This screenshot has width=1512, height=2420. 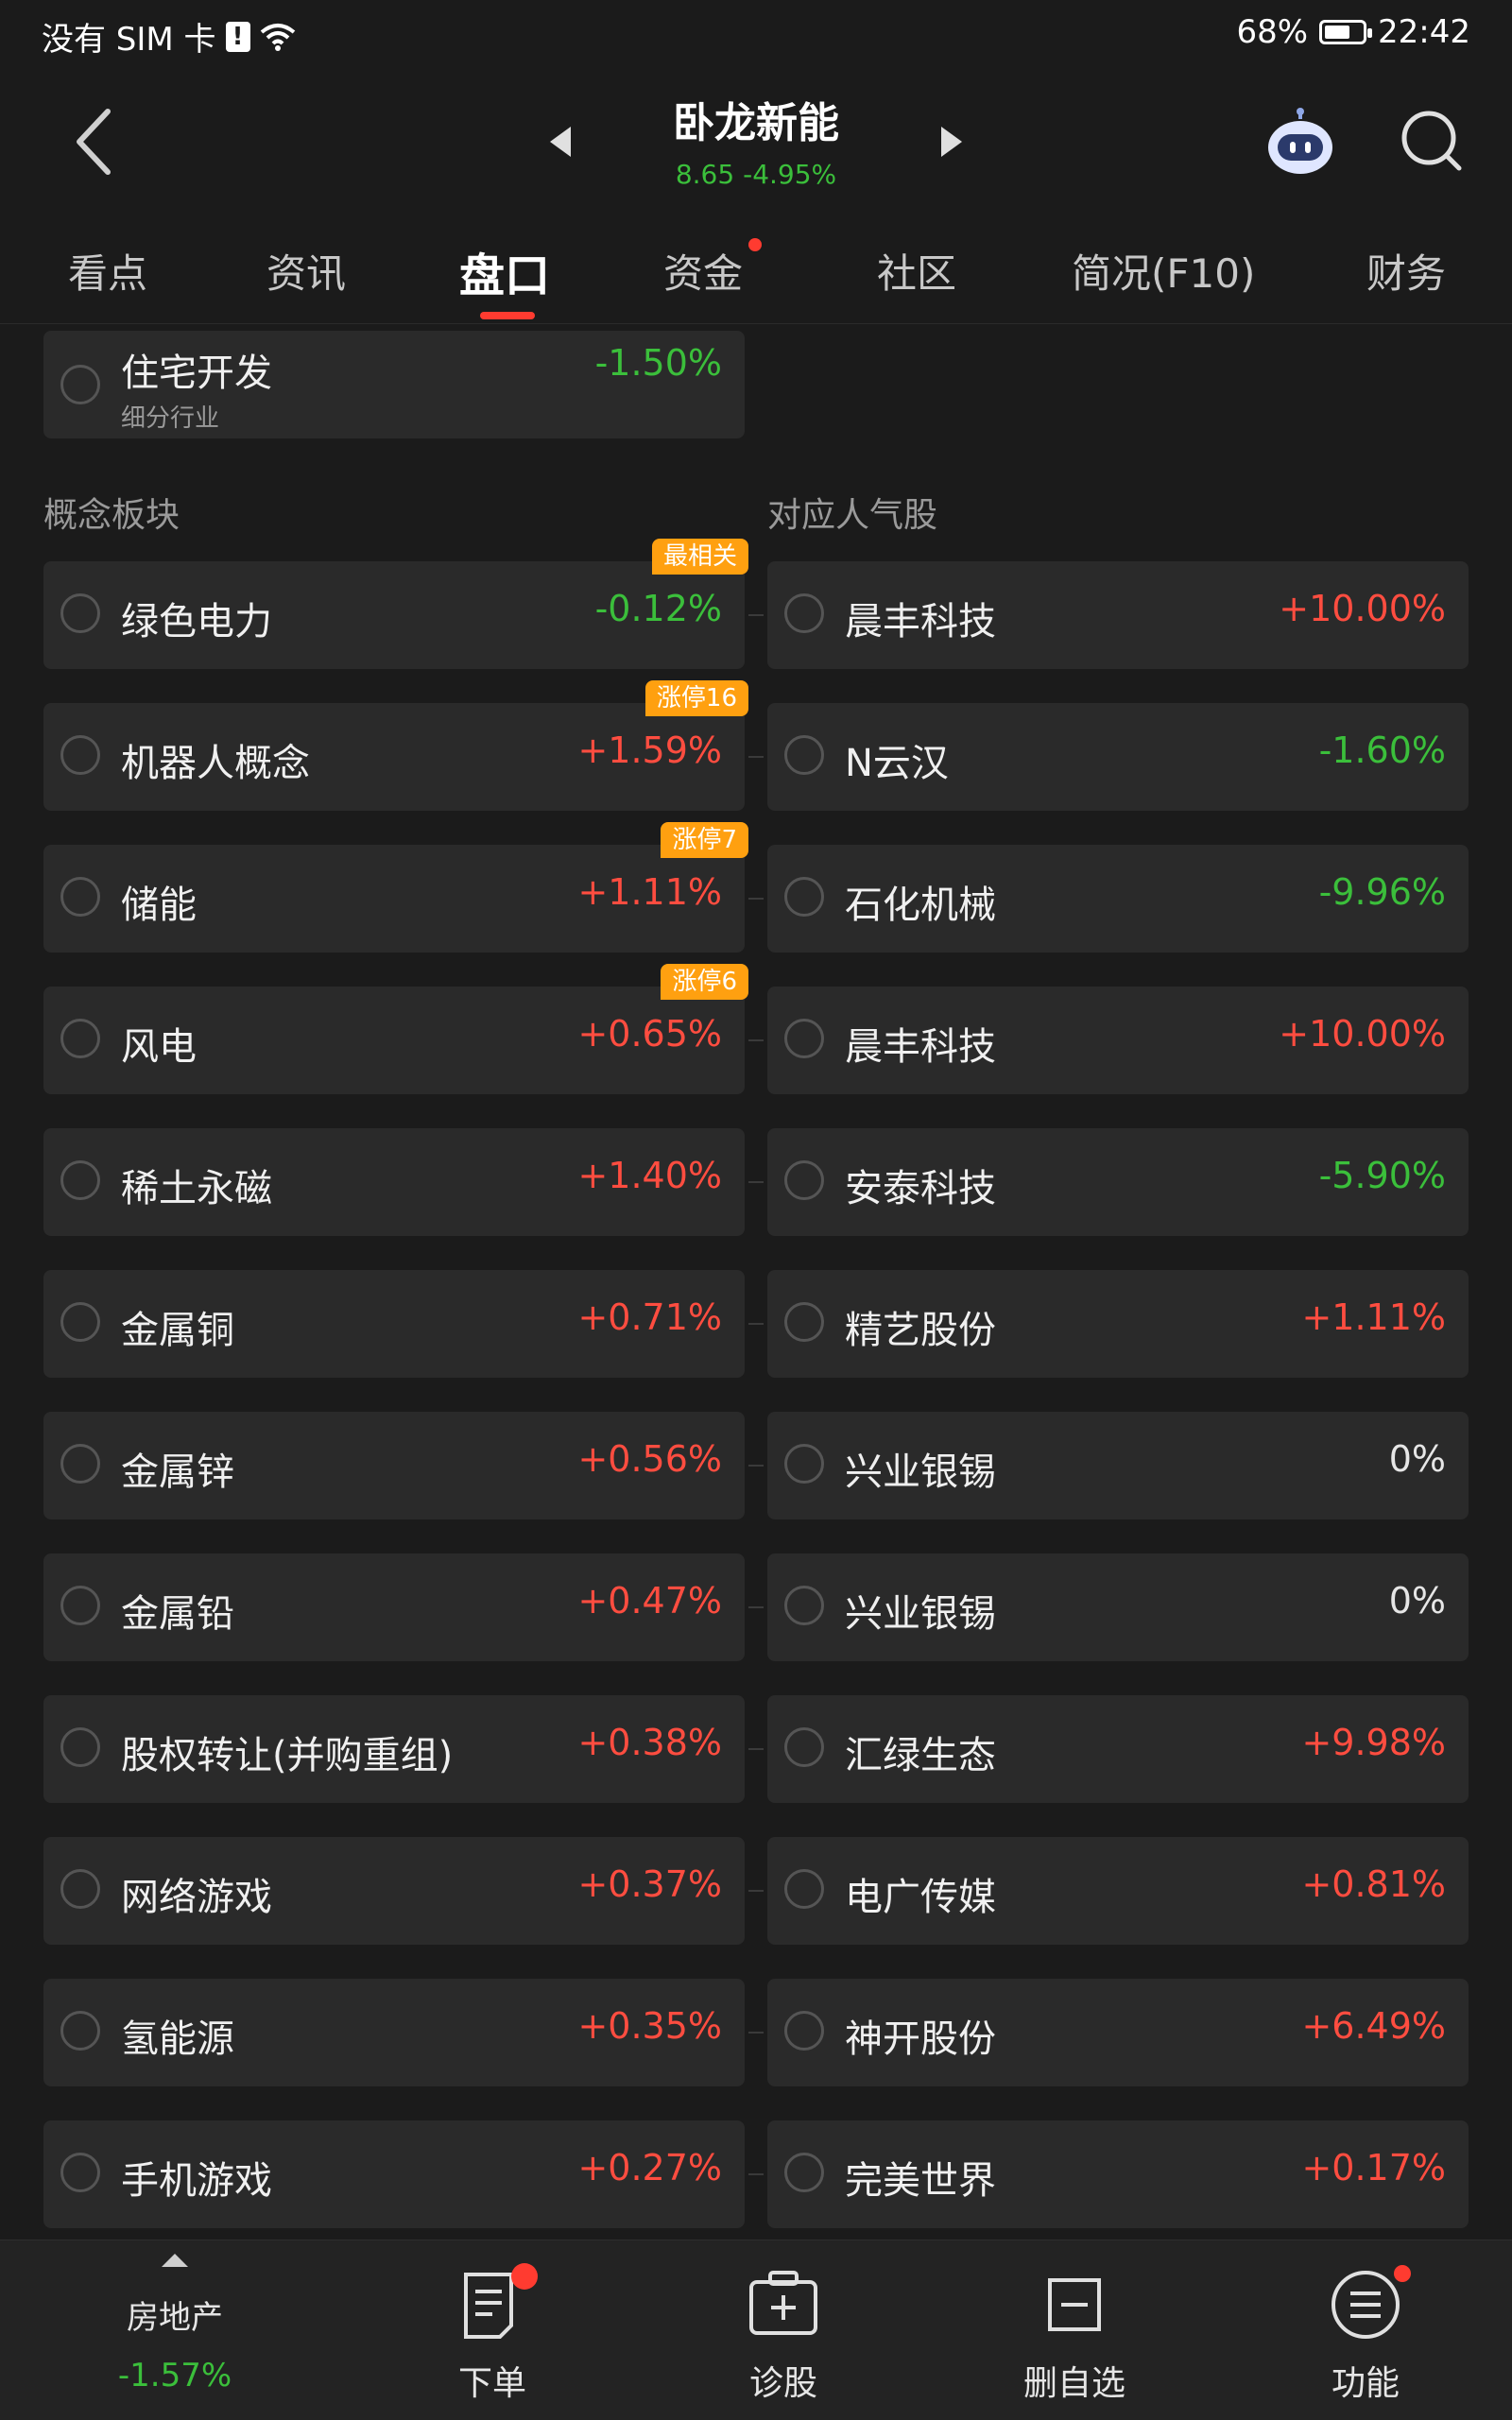 What do you see at coordinates (1300, 143) in the screenshot?
I see `robot-assistant-icon` at bounding box center [1300, 143].